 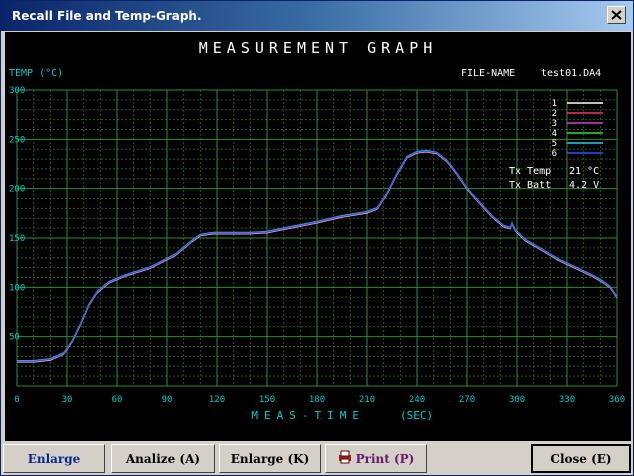 I want to click on enlarge-k-button-label: Enlarge (K), so click(x=270, y=458).